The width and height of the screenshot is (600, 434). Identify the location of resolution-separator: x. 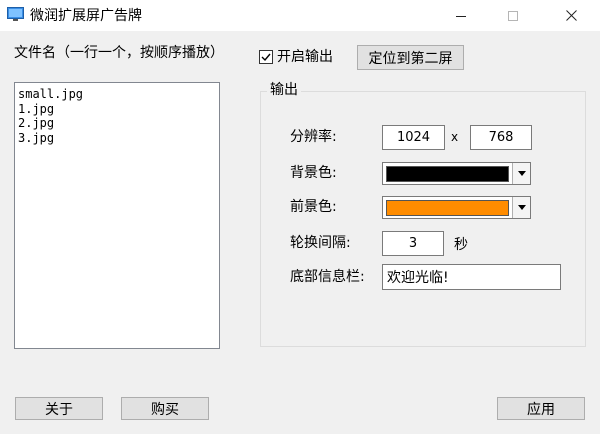
(455, 137).